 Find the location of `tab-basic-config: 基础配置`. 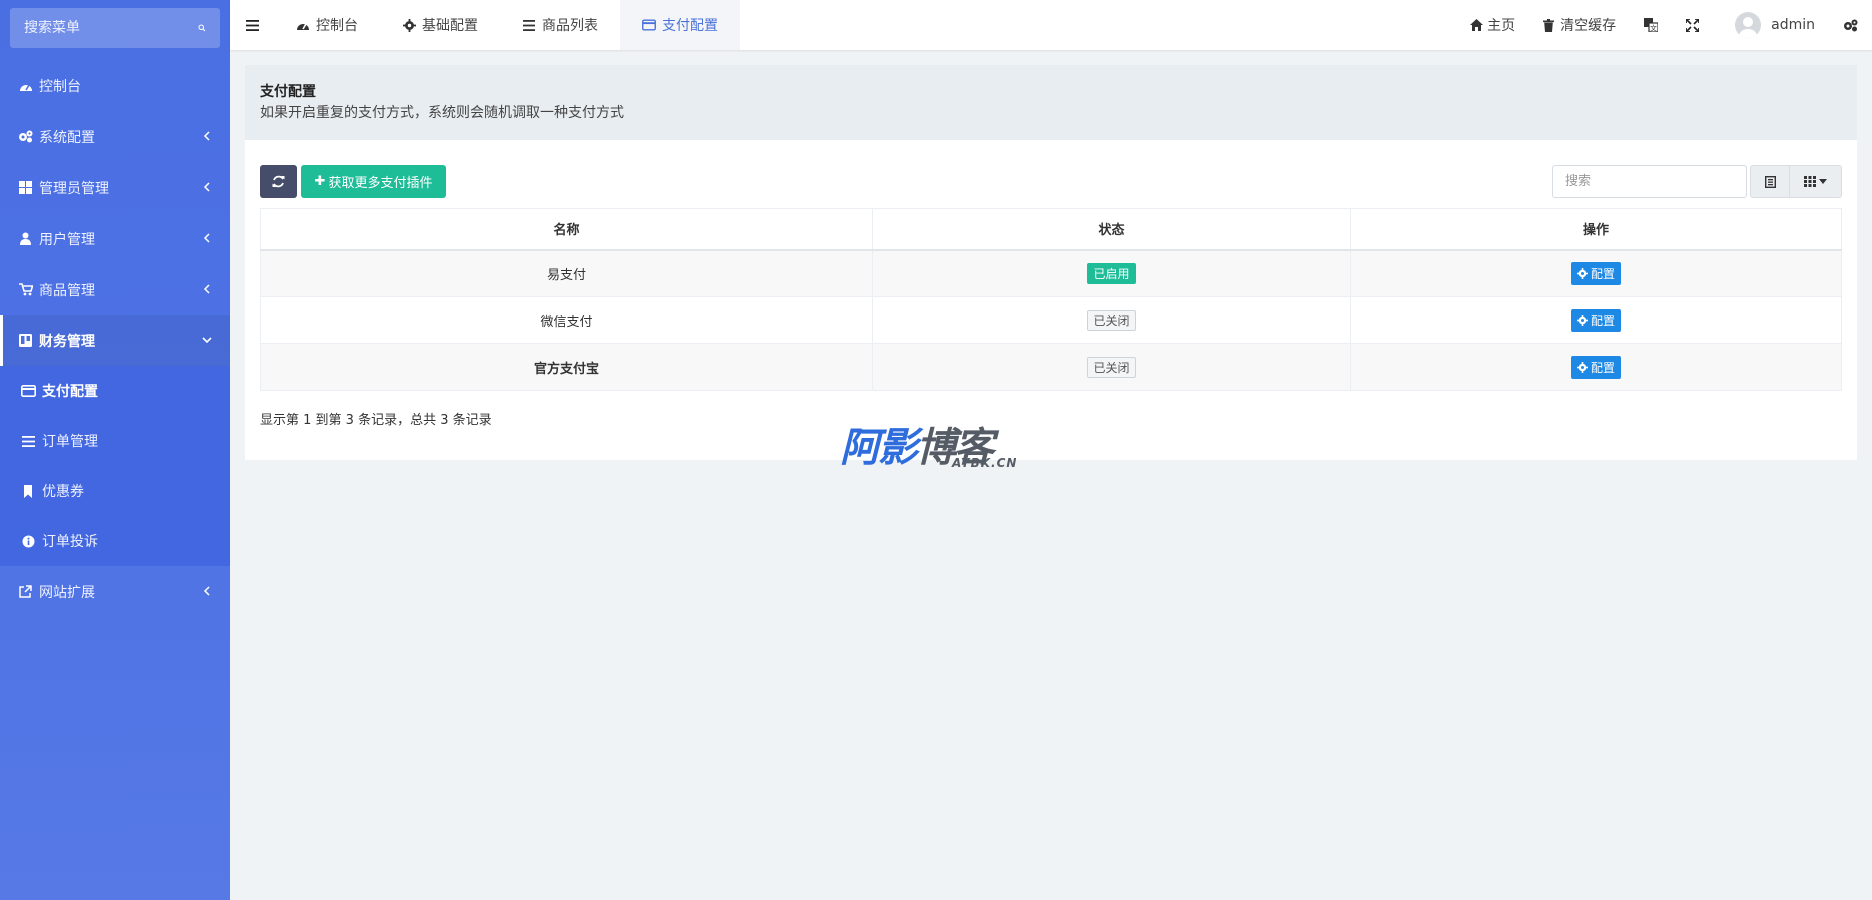

tab-basic-config: 基础配置 is located at coordinates (440, 25).